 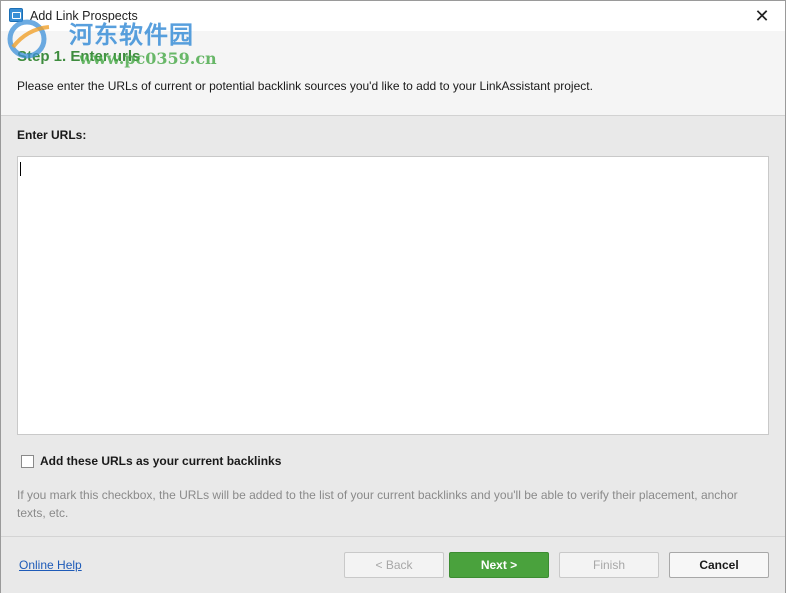 I want to click on step-title: Step 1. Enter urls, so click(x=79, y=56).